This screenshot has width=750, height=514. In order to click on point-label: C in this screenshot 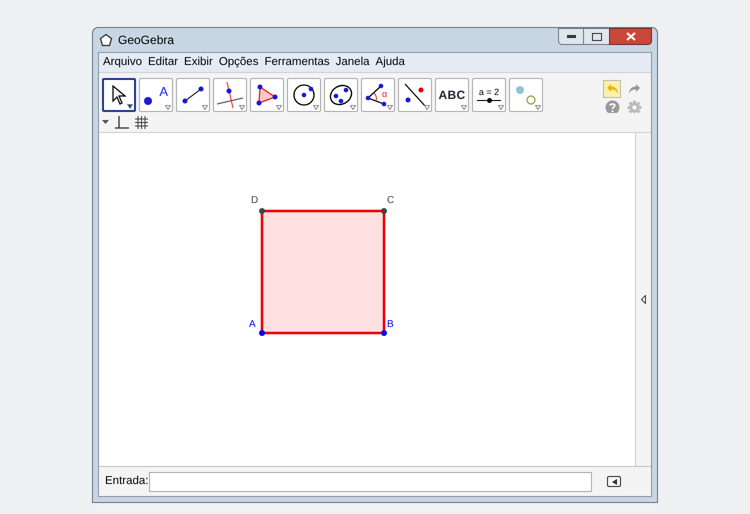, I will do `click(390, 200)`.